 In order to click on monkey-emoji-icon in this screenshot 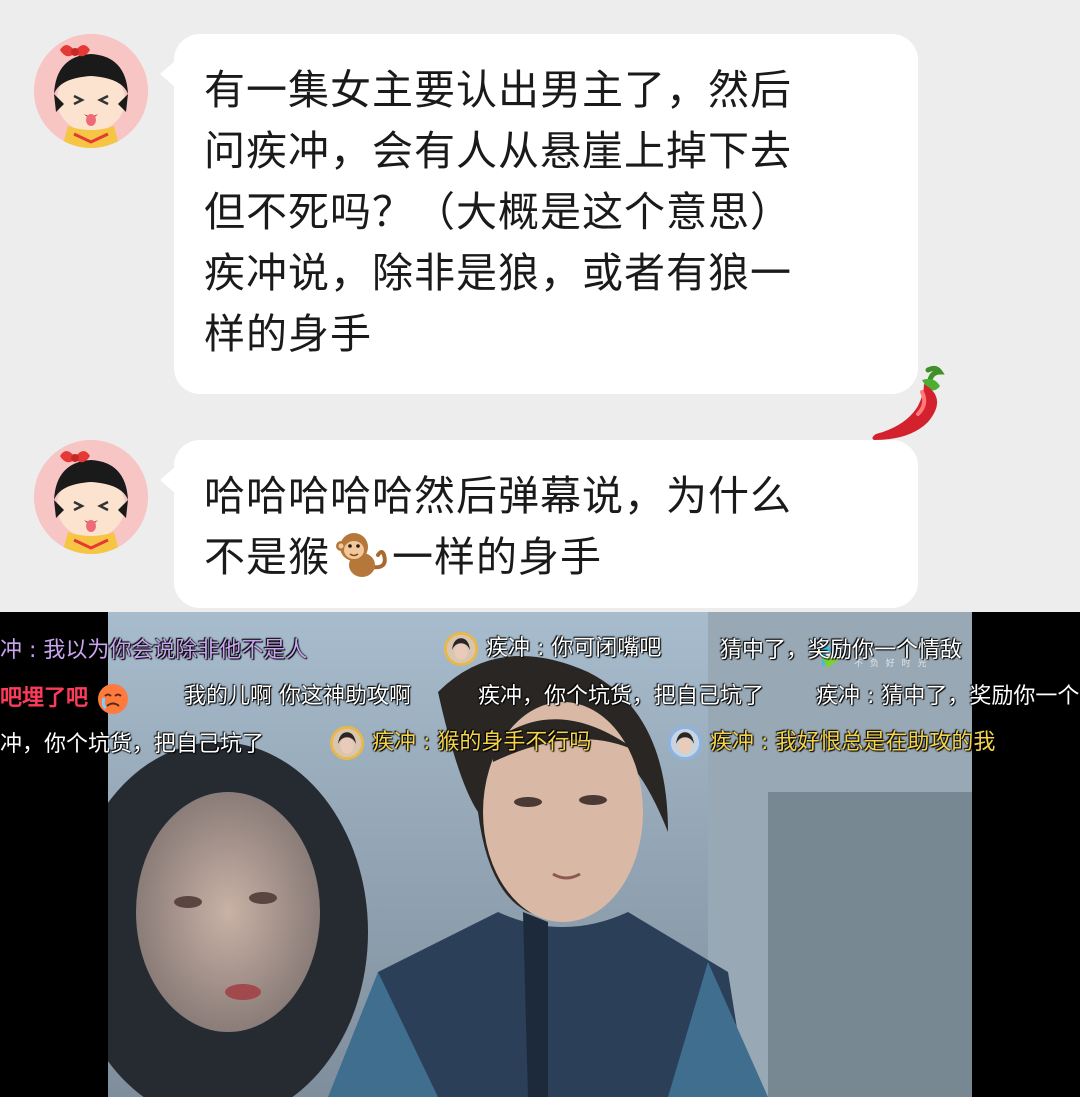, I will do `click(361, 554)`.